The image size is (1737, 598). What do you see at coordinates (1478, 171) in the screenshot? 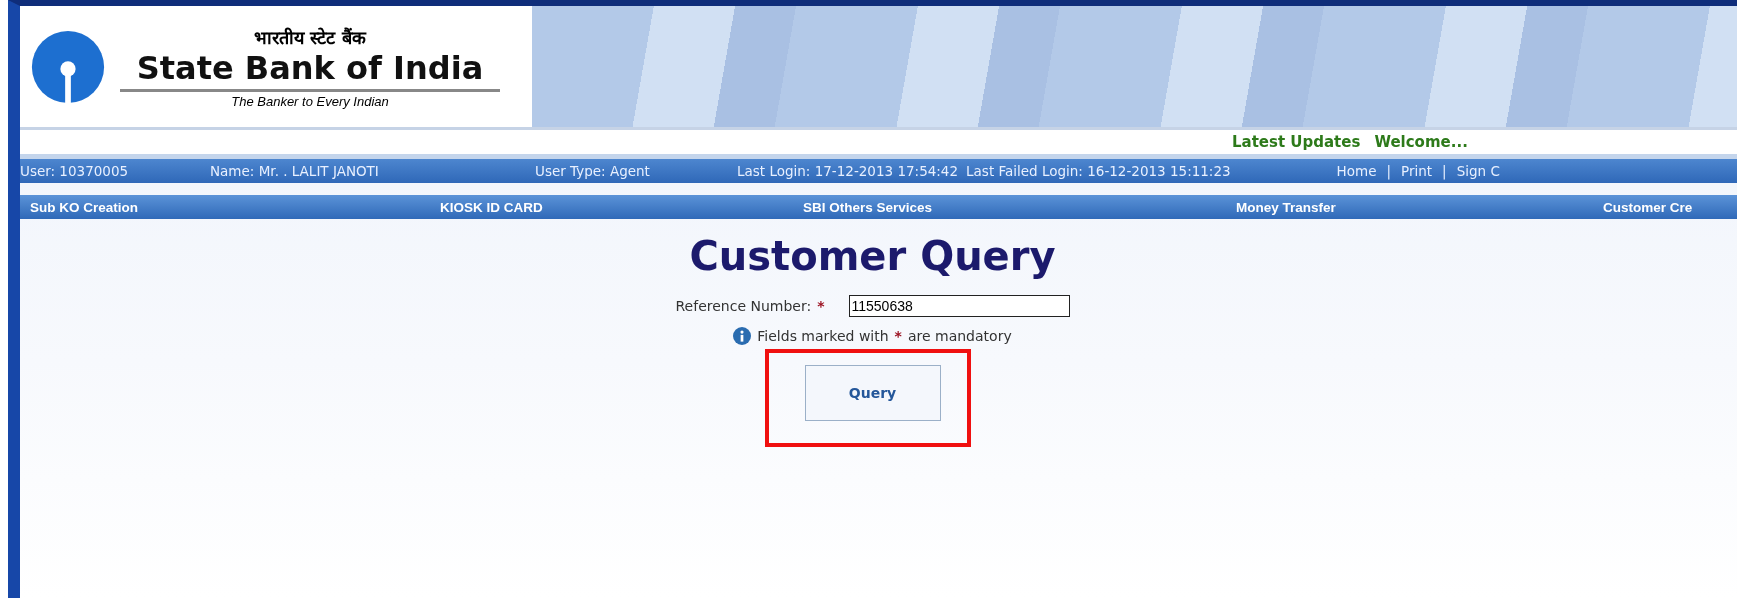
I see `header-link: Sign C` at bounding box center [1478, 171].